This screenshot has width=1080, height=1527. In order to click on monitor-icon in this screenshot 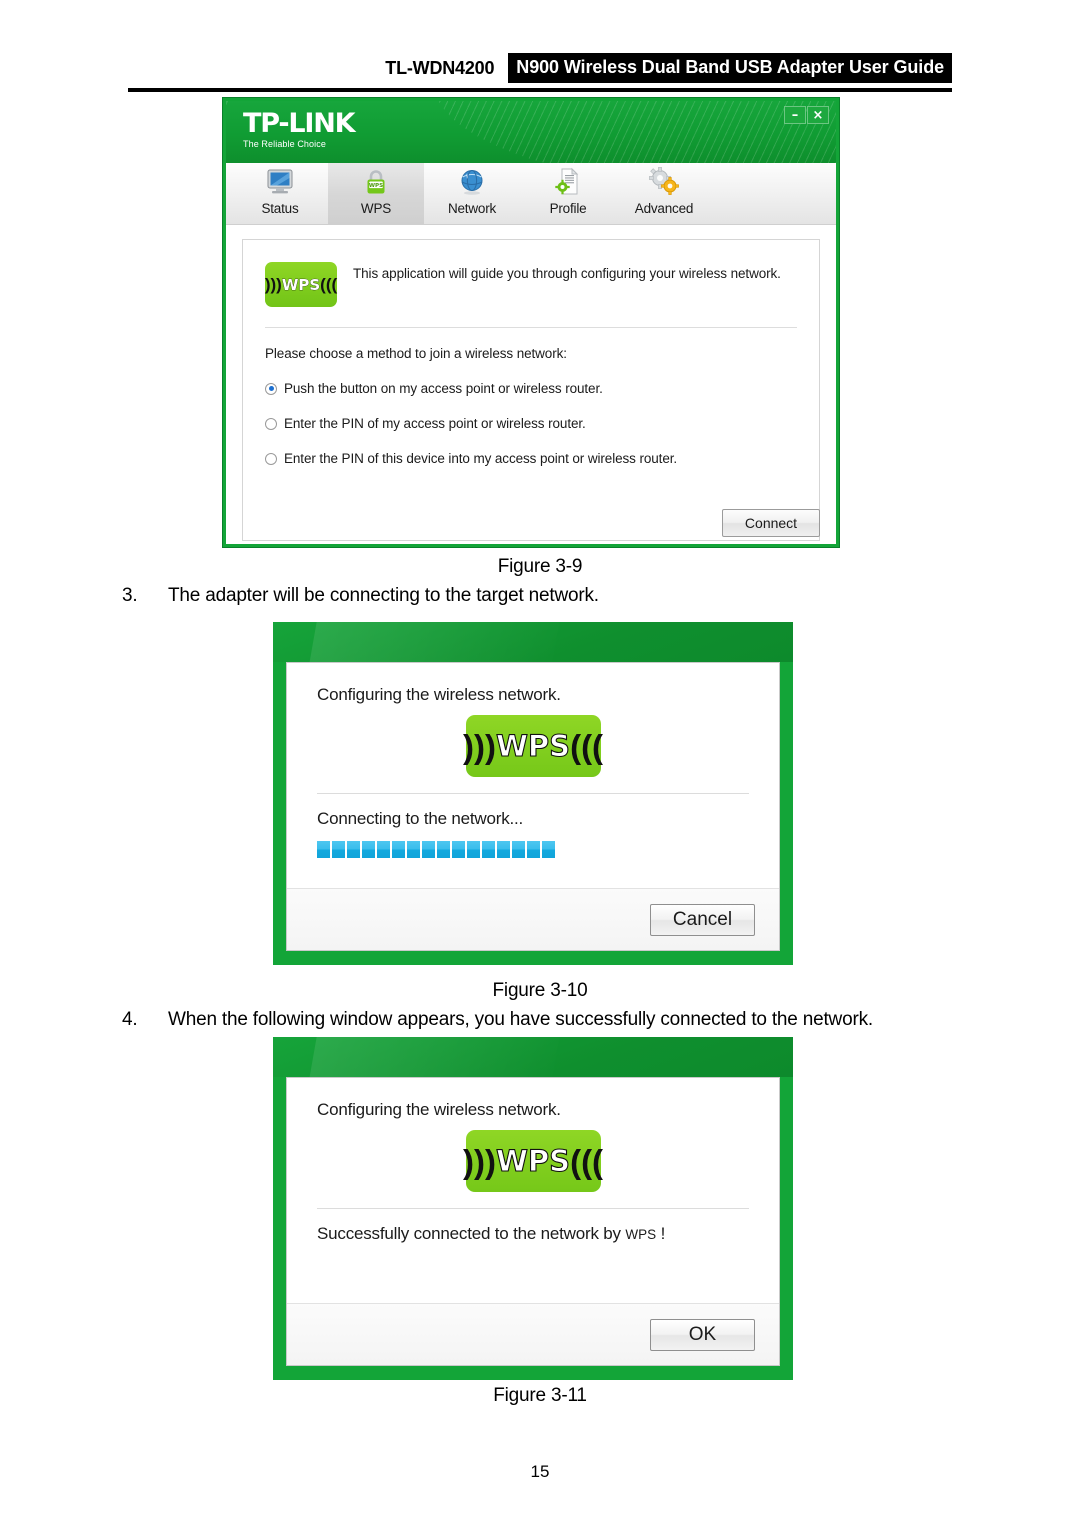, I will do `click(280, 182)`.